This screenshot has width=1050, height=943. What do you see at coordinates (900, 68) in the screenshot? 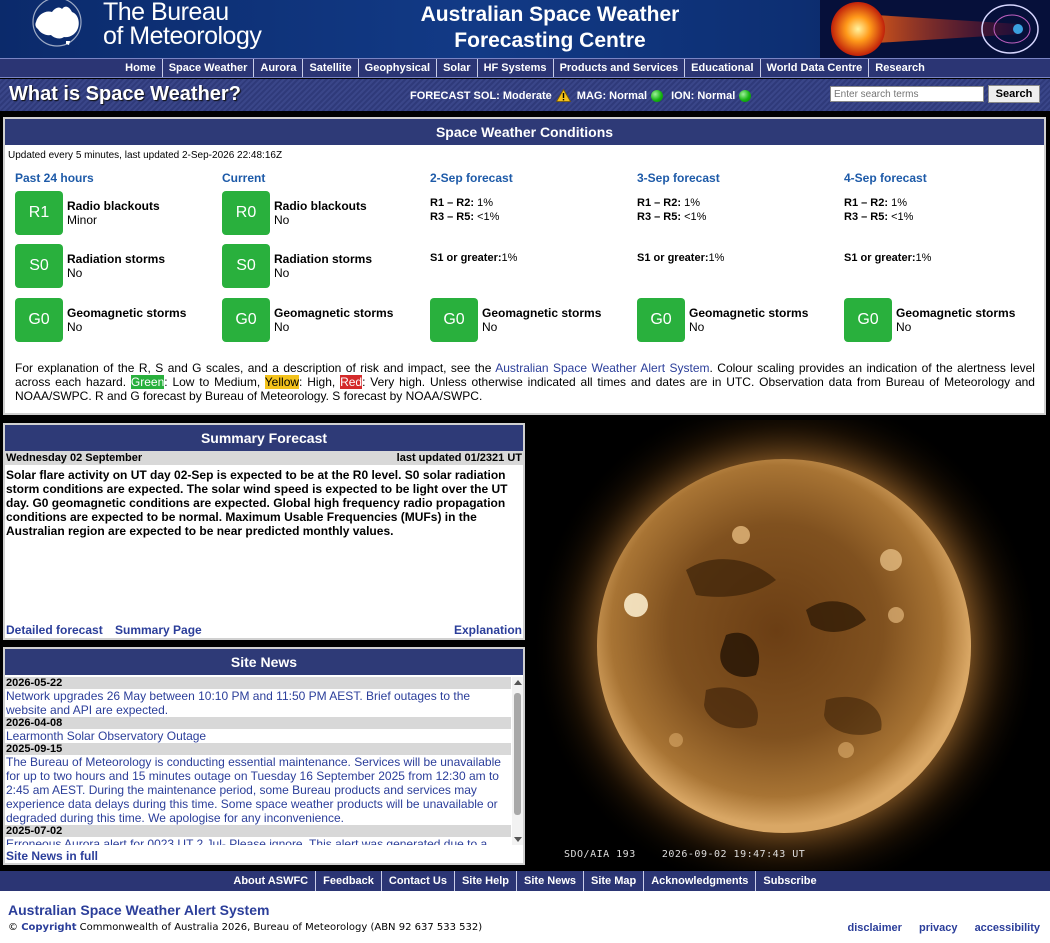
I see `nav-link-research: Research` at bounding box center [900, 68].